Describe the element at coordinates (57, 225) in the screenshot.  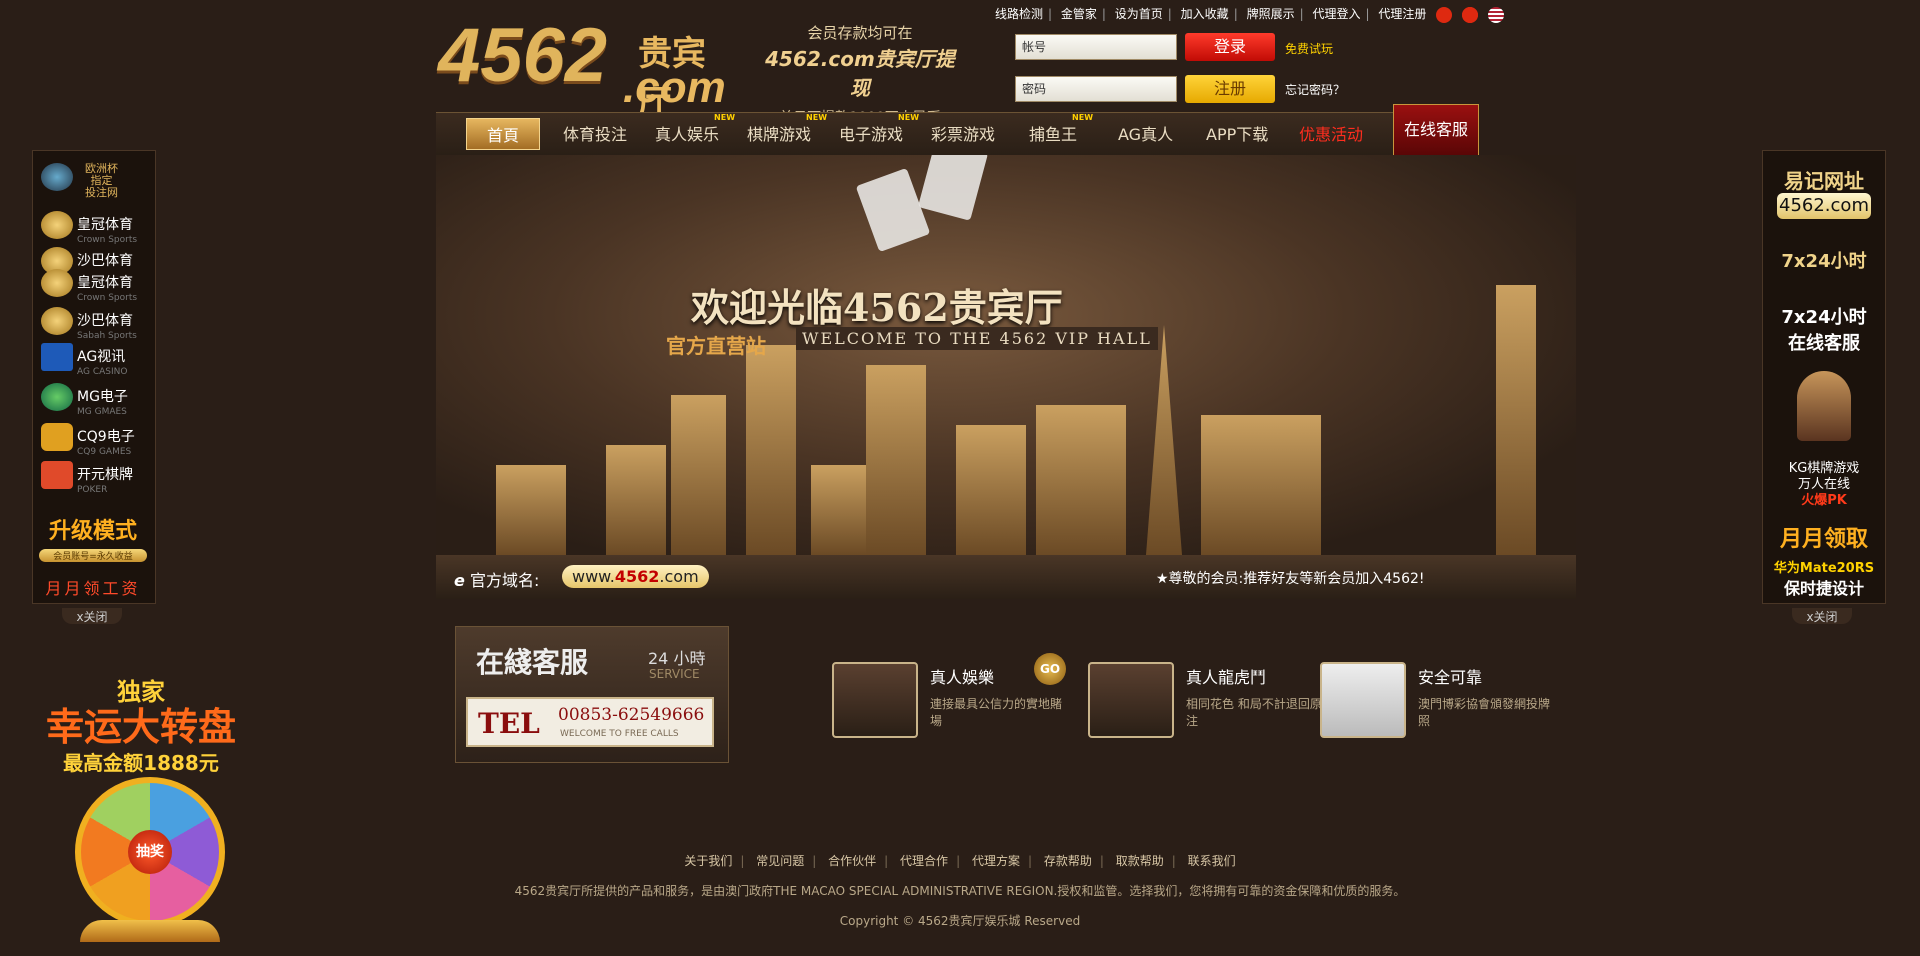
I see `crown-icon` at that location.